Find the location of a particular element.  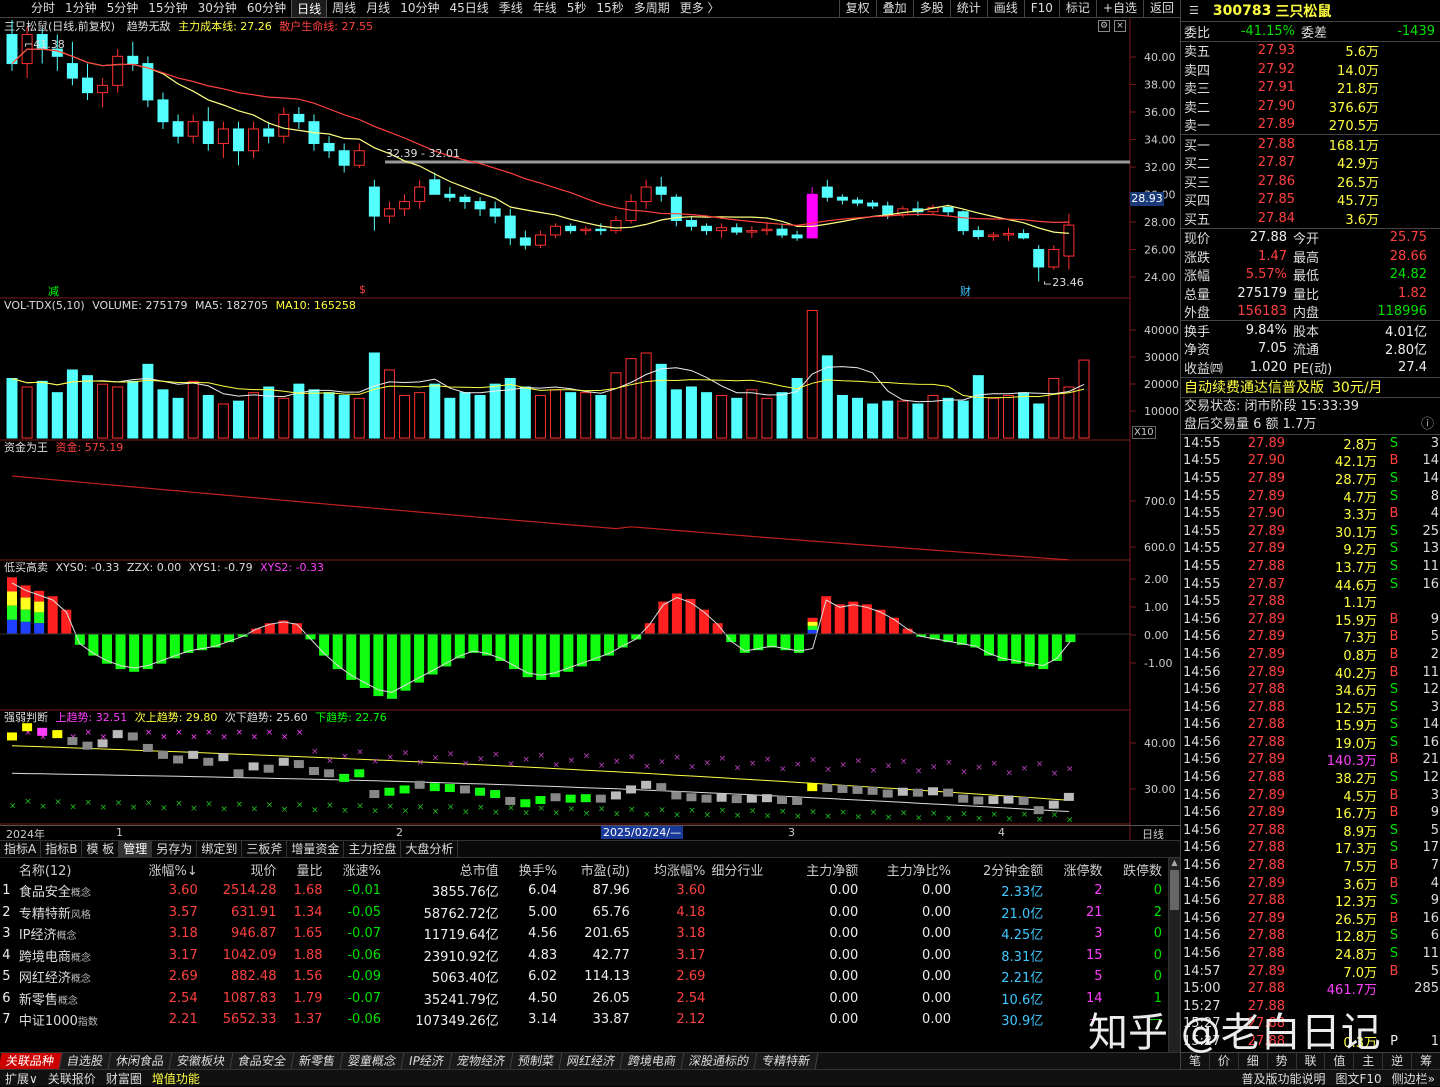

column-header: 量比 is located at coordinates (305, 869).